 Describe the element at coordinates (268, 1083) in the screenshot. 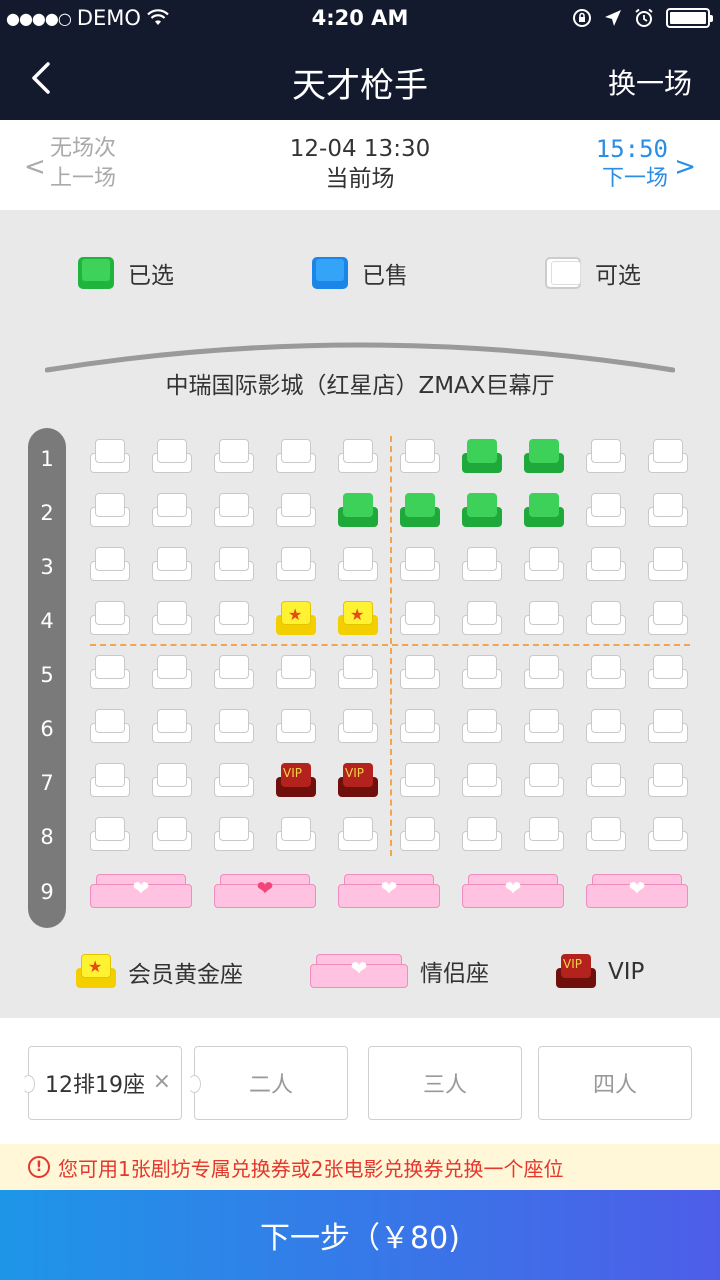

I see `seat-slot-2: 二人` at that location.